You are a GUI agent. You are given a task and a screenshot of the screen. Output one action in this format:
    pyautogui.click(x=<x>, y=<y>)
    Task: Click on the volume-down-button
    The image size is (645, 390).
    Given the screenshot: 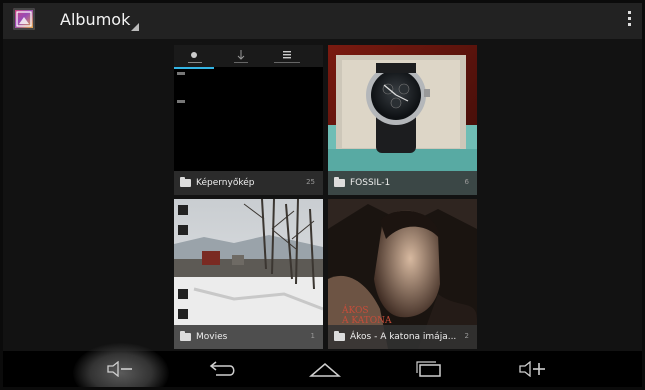 What is the action you would take?
    pyautogui.click(x=121, y=369)
    